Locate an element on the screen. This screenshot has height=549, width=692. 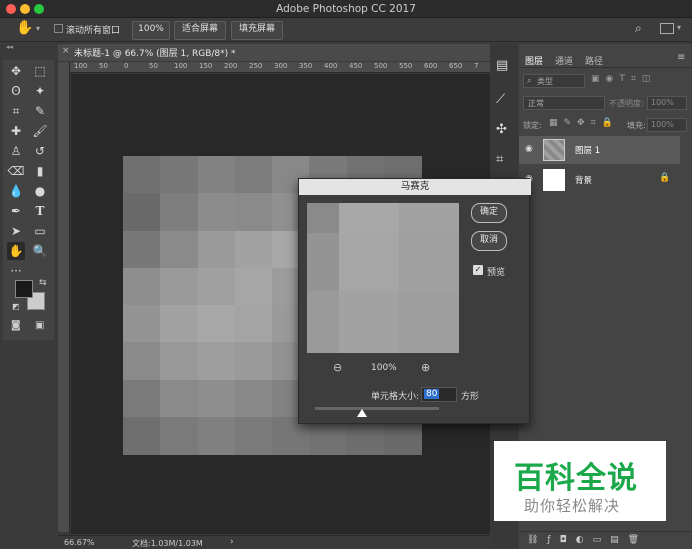
filter-icons: ▣◉T⌗◫ is located at coordinates (623, 79).